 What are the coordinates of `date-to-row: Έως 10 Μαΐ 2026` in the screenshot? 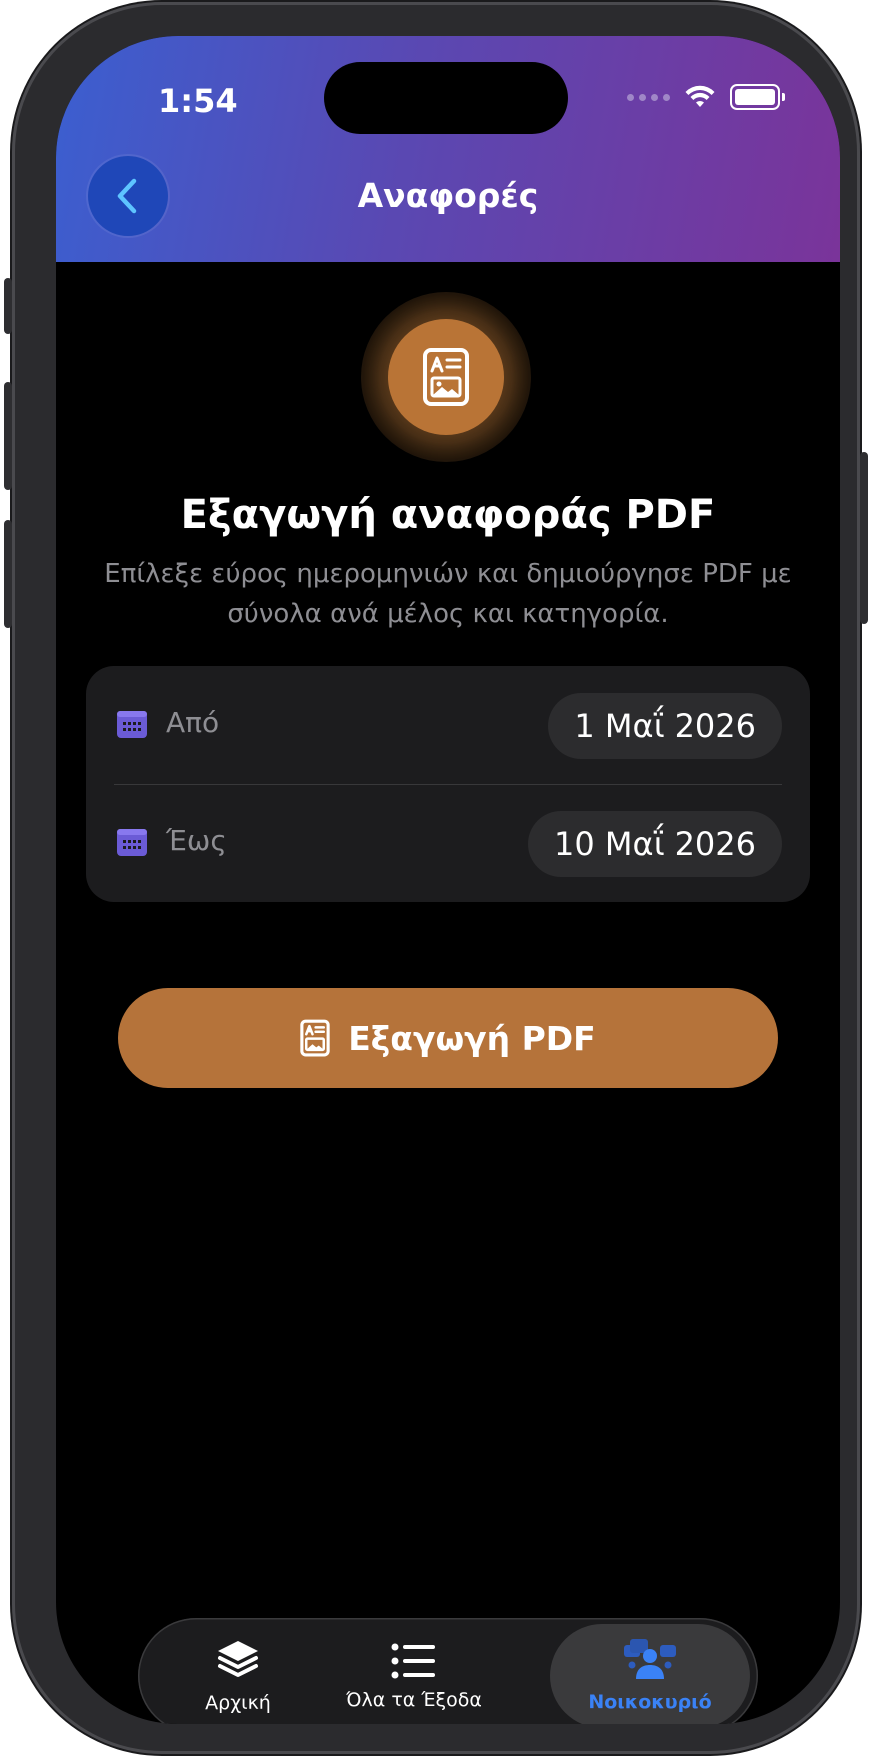 It's located at (448, 843).